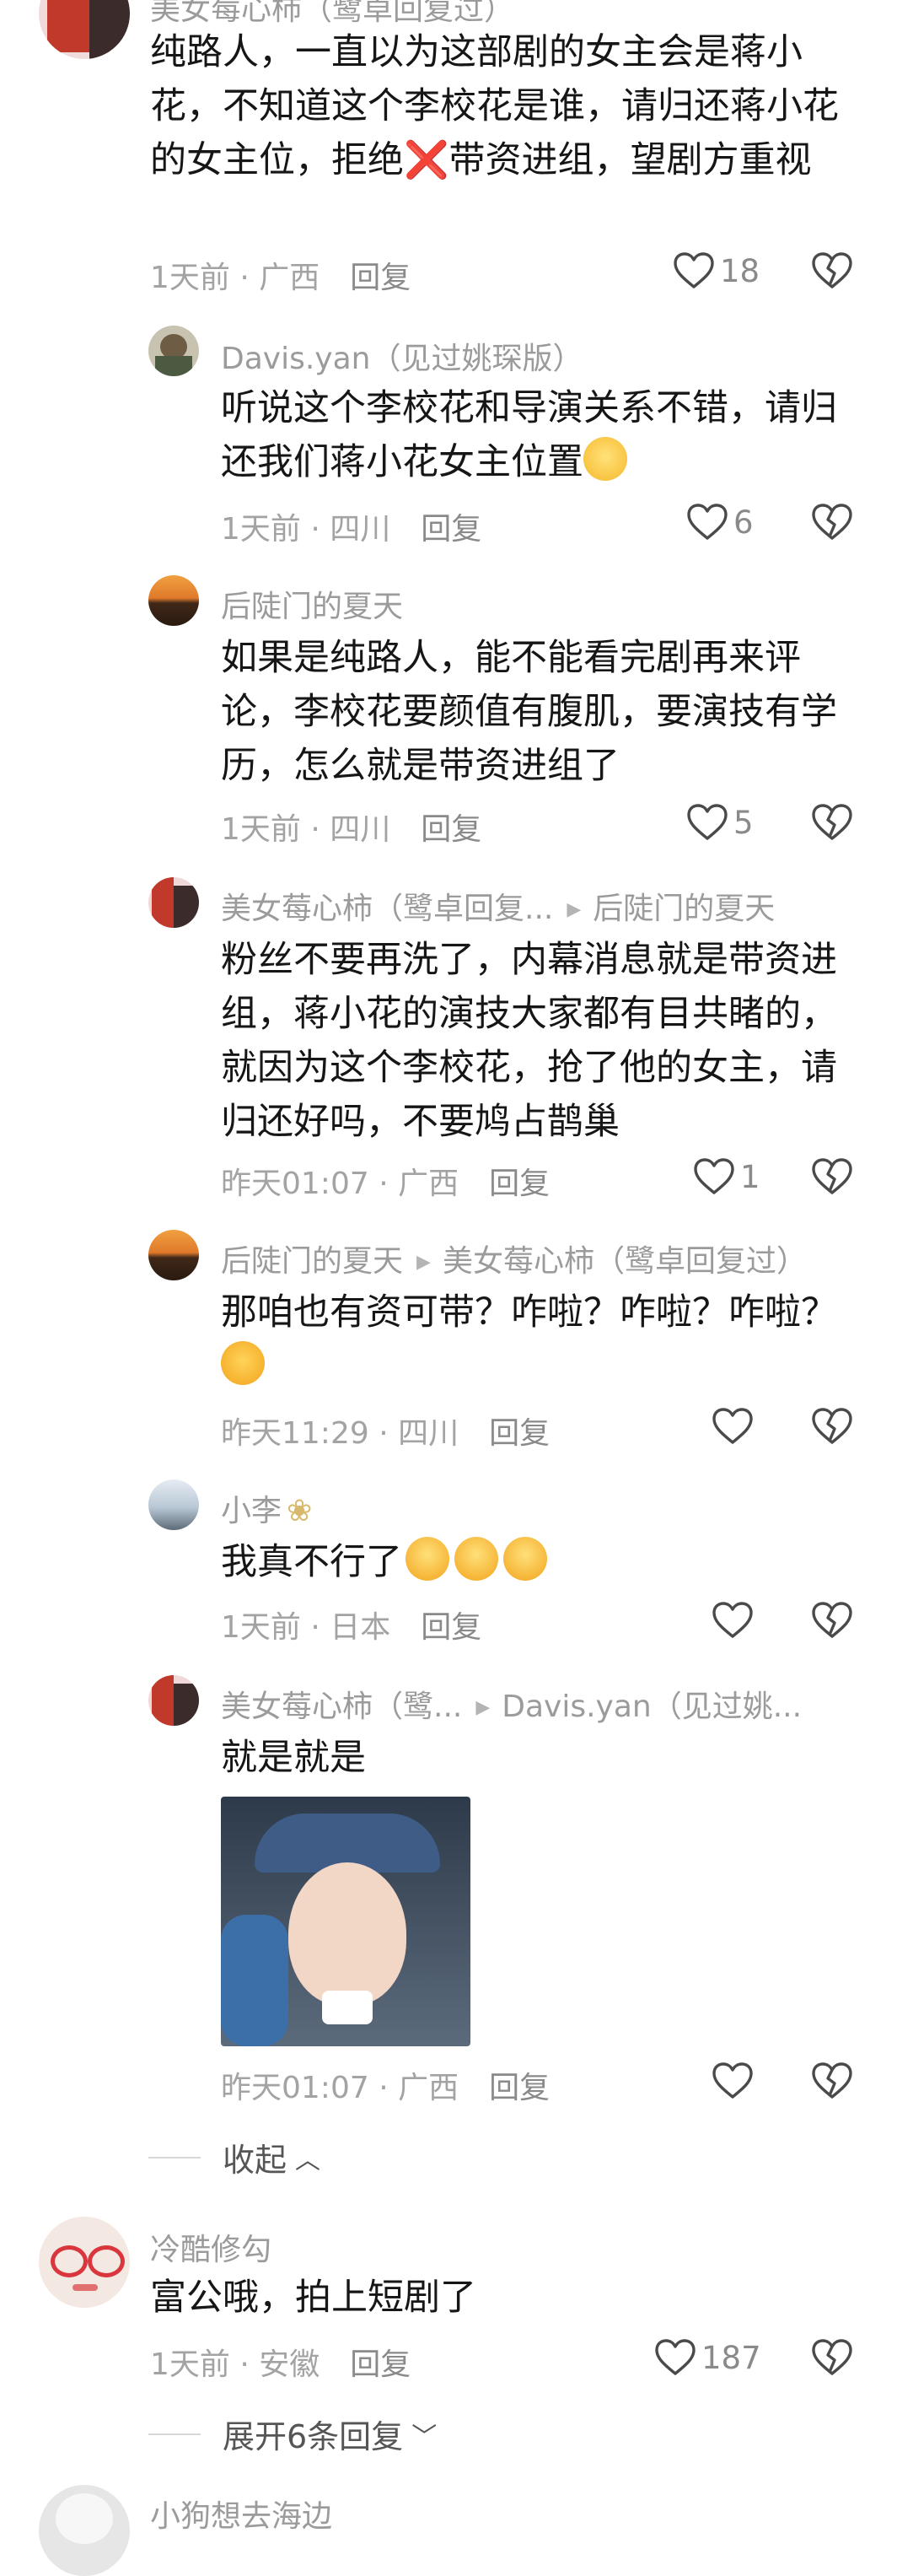  I want to click on expand-replies-button: 展开6条回复 ﹀, so click(292, 2434).